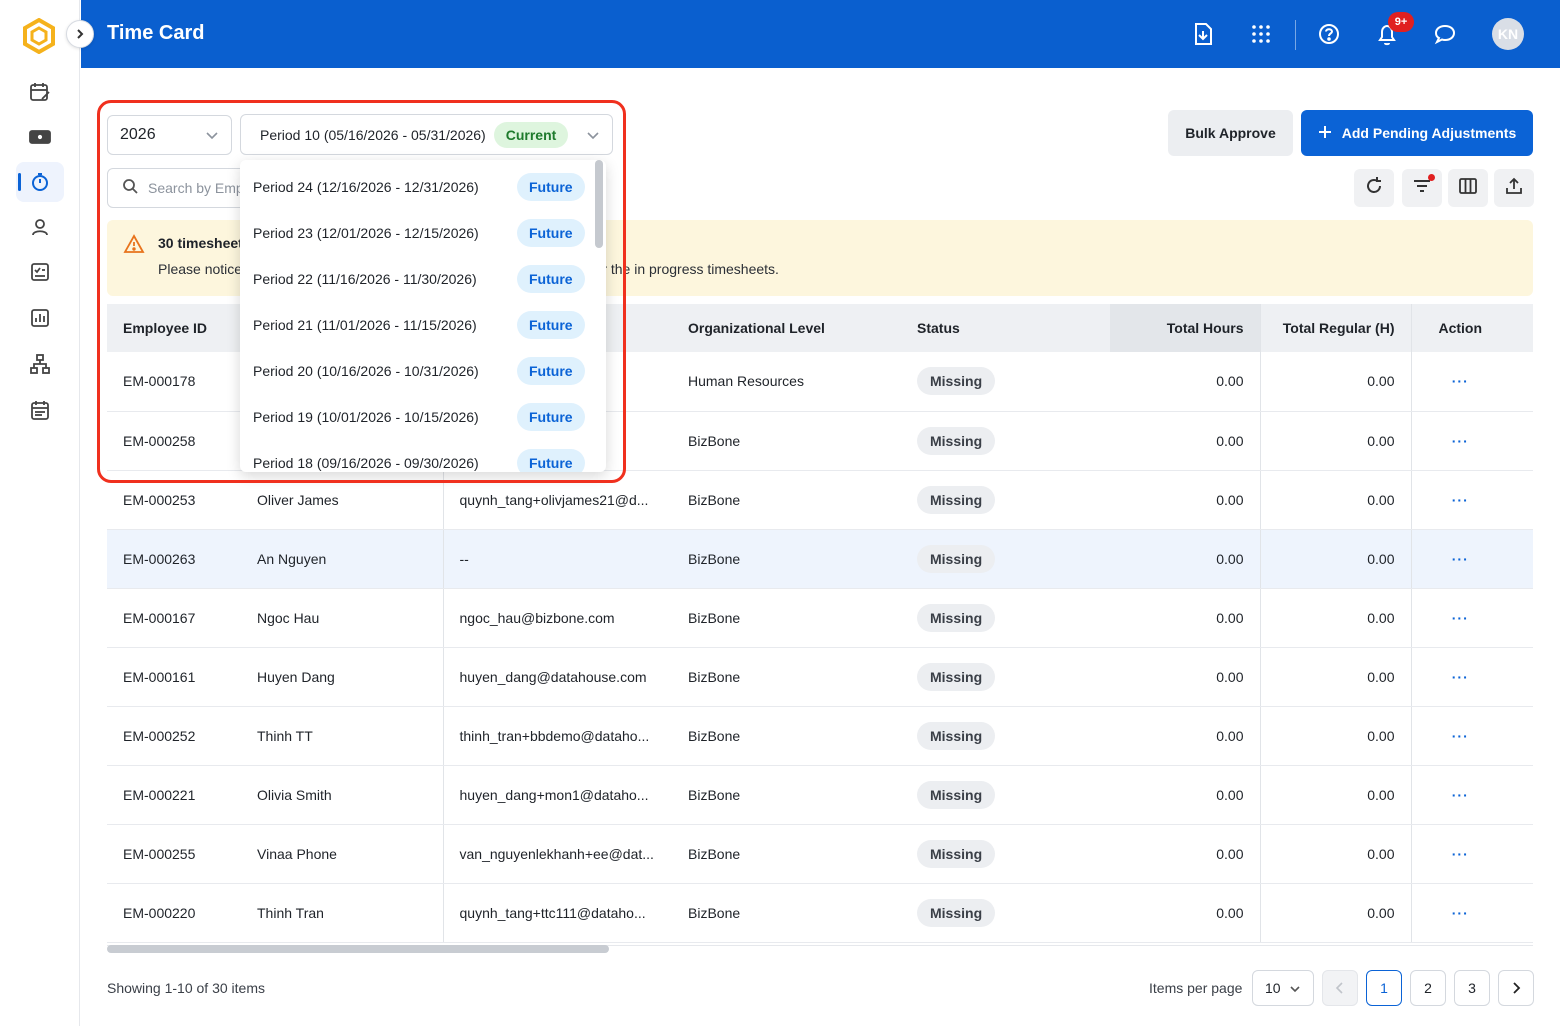 Image resolution: width=1560 pixels, height=1026 pixels. Describe the element at coordinates (593, 136) in the screenshot. I see `chevron-down-icon` at that location.